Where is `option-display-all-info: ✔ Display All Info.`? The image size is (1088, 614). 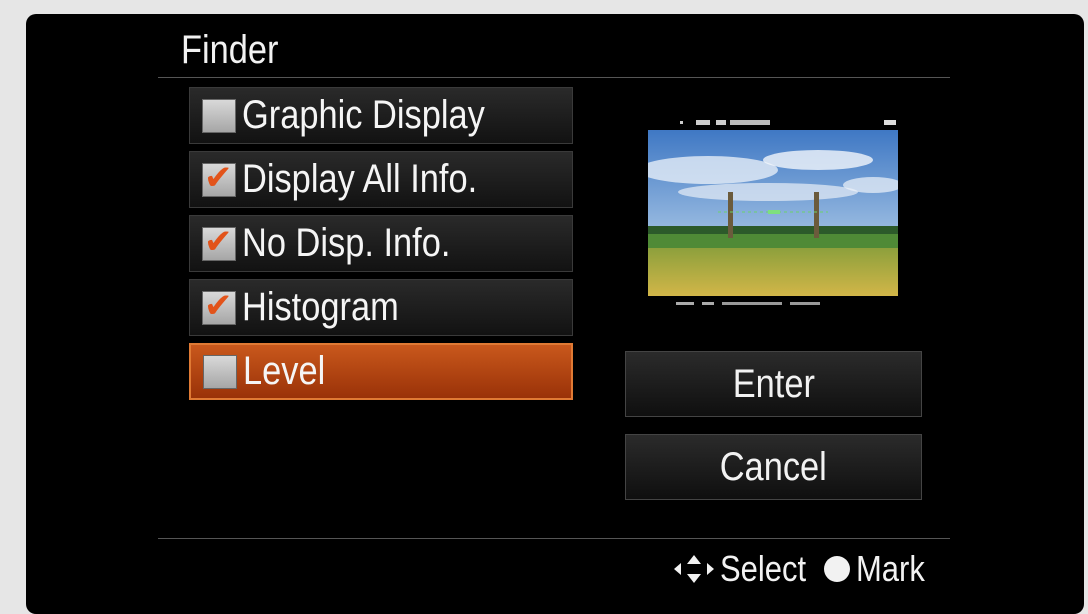 option-display-all-info: ✔ Display All Info. is located at coordinates (381, 179).